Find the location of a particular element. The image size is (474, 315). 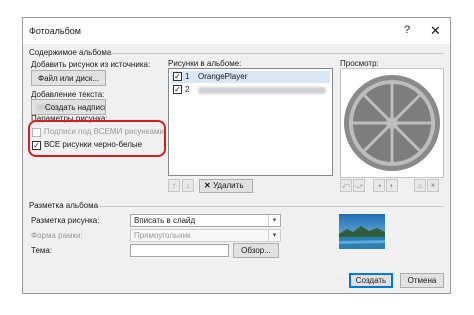

theme-label: Тема: is located at coordinates (42, 250).